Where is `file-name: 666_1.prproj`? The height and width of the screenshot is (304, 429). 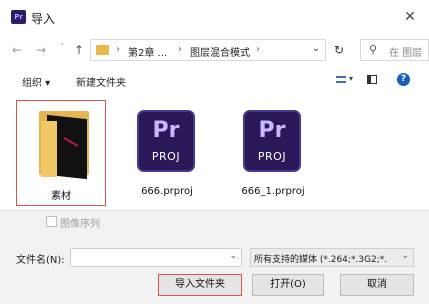 file-name: 666_1.prproj is located at coordinates (273, 191).